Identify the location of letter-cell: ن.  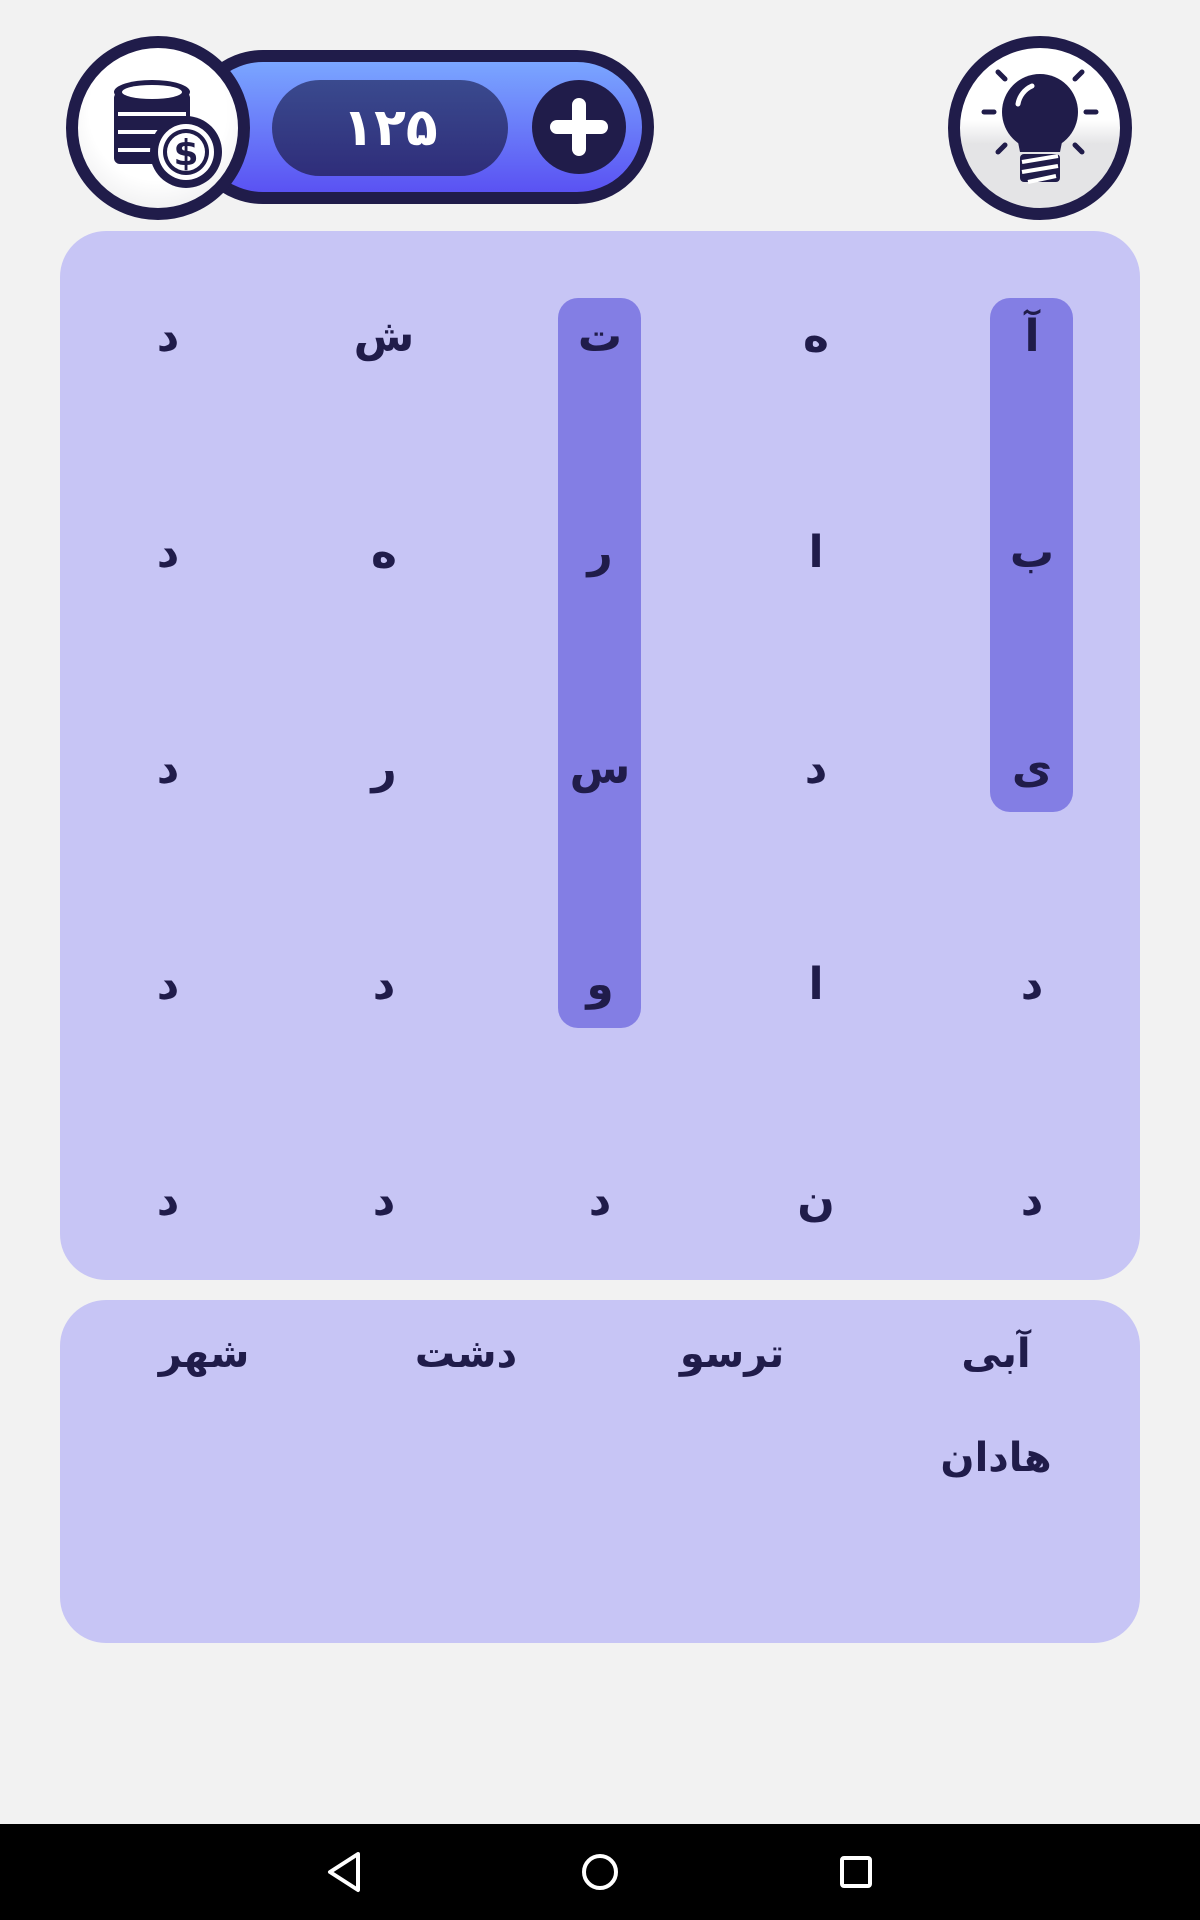
(816, 1201).